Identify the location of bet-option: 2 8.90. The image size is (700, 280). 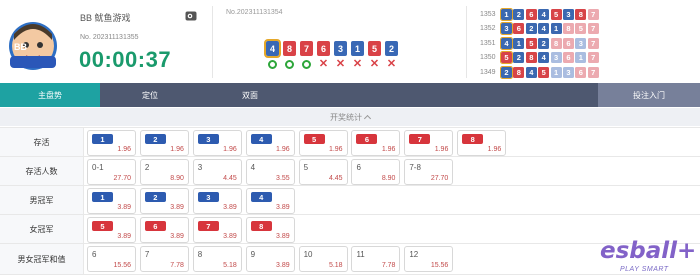
(164, 172).